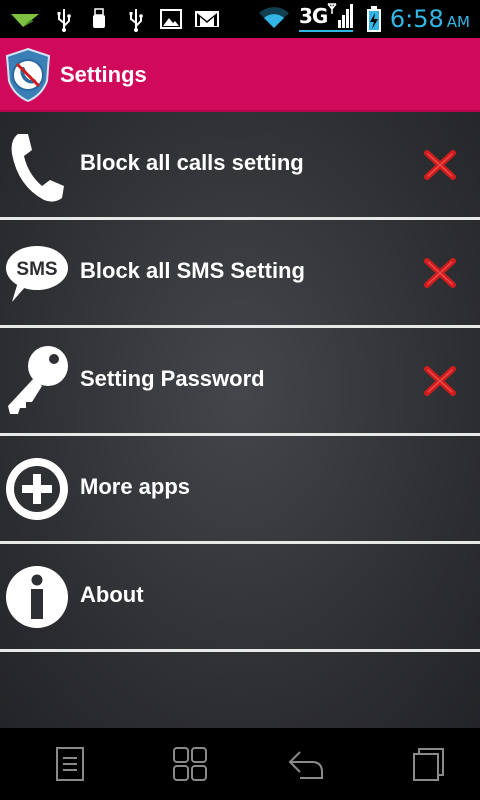  Describe the element at coordinates (70, 764) in the screenshot. I see `menu-icon` at that location.